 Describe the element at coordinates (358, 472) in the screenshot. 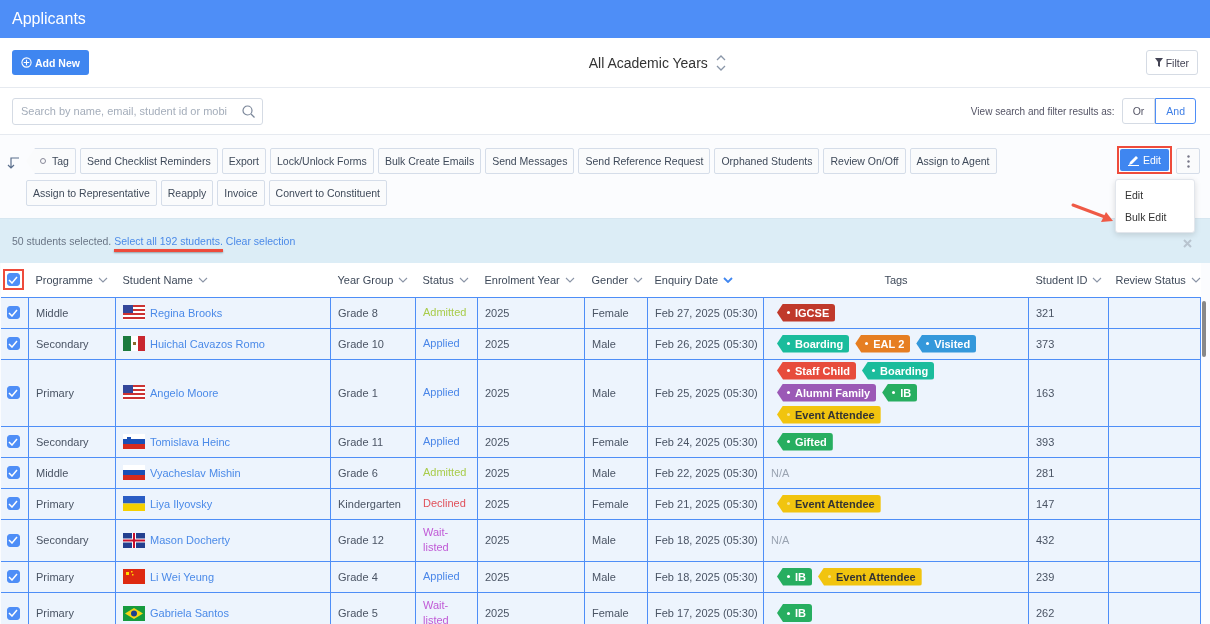

I see `year-group-cell: Grade 6` at that location.